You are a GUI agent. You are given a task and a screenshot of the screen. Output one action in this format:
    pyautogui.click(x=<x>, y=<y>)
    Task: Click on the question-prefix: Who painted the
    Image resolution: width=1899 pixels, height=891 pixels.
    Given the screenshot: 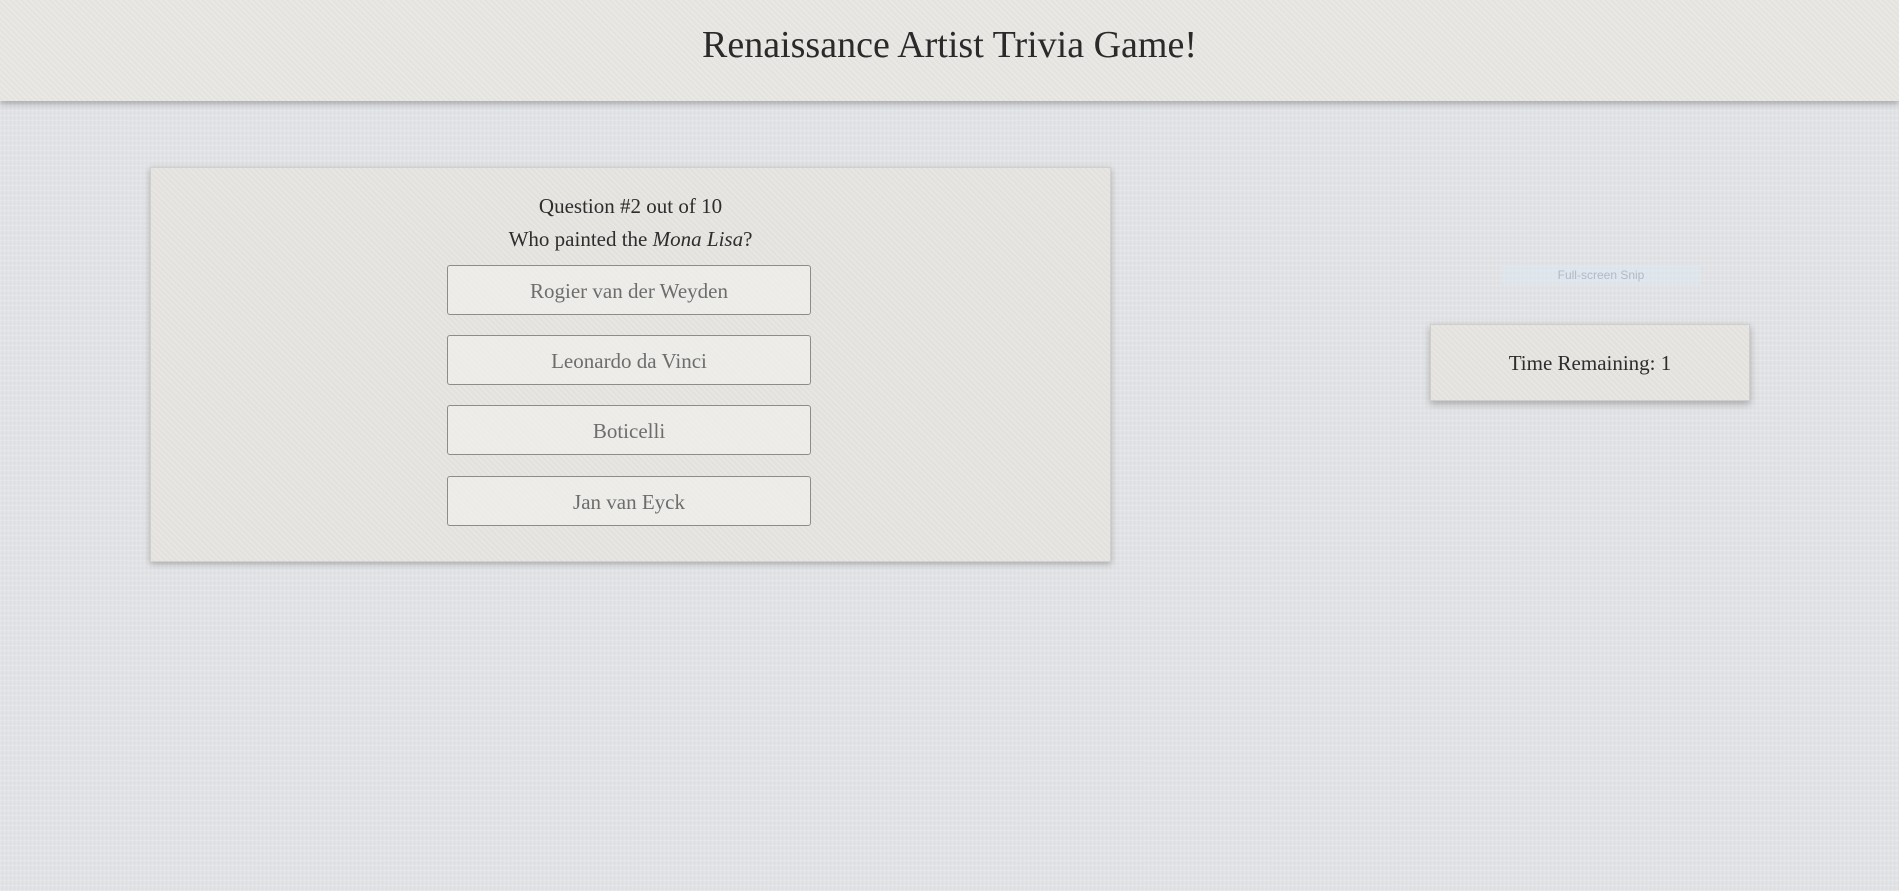 What is the action you would take?
    pyautogui.click(x=580, y=239)
    